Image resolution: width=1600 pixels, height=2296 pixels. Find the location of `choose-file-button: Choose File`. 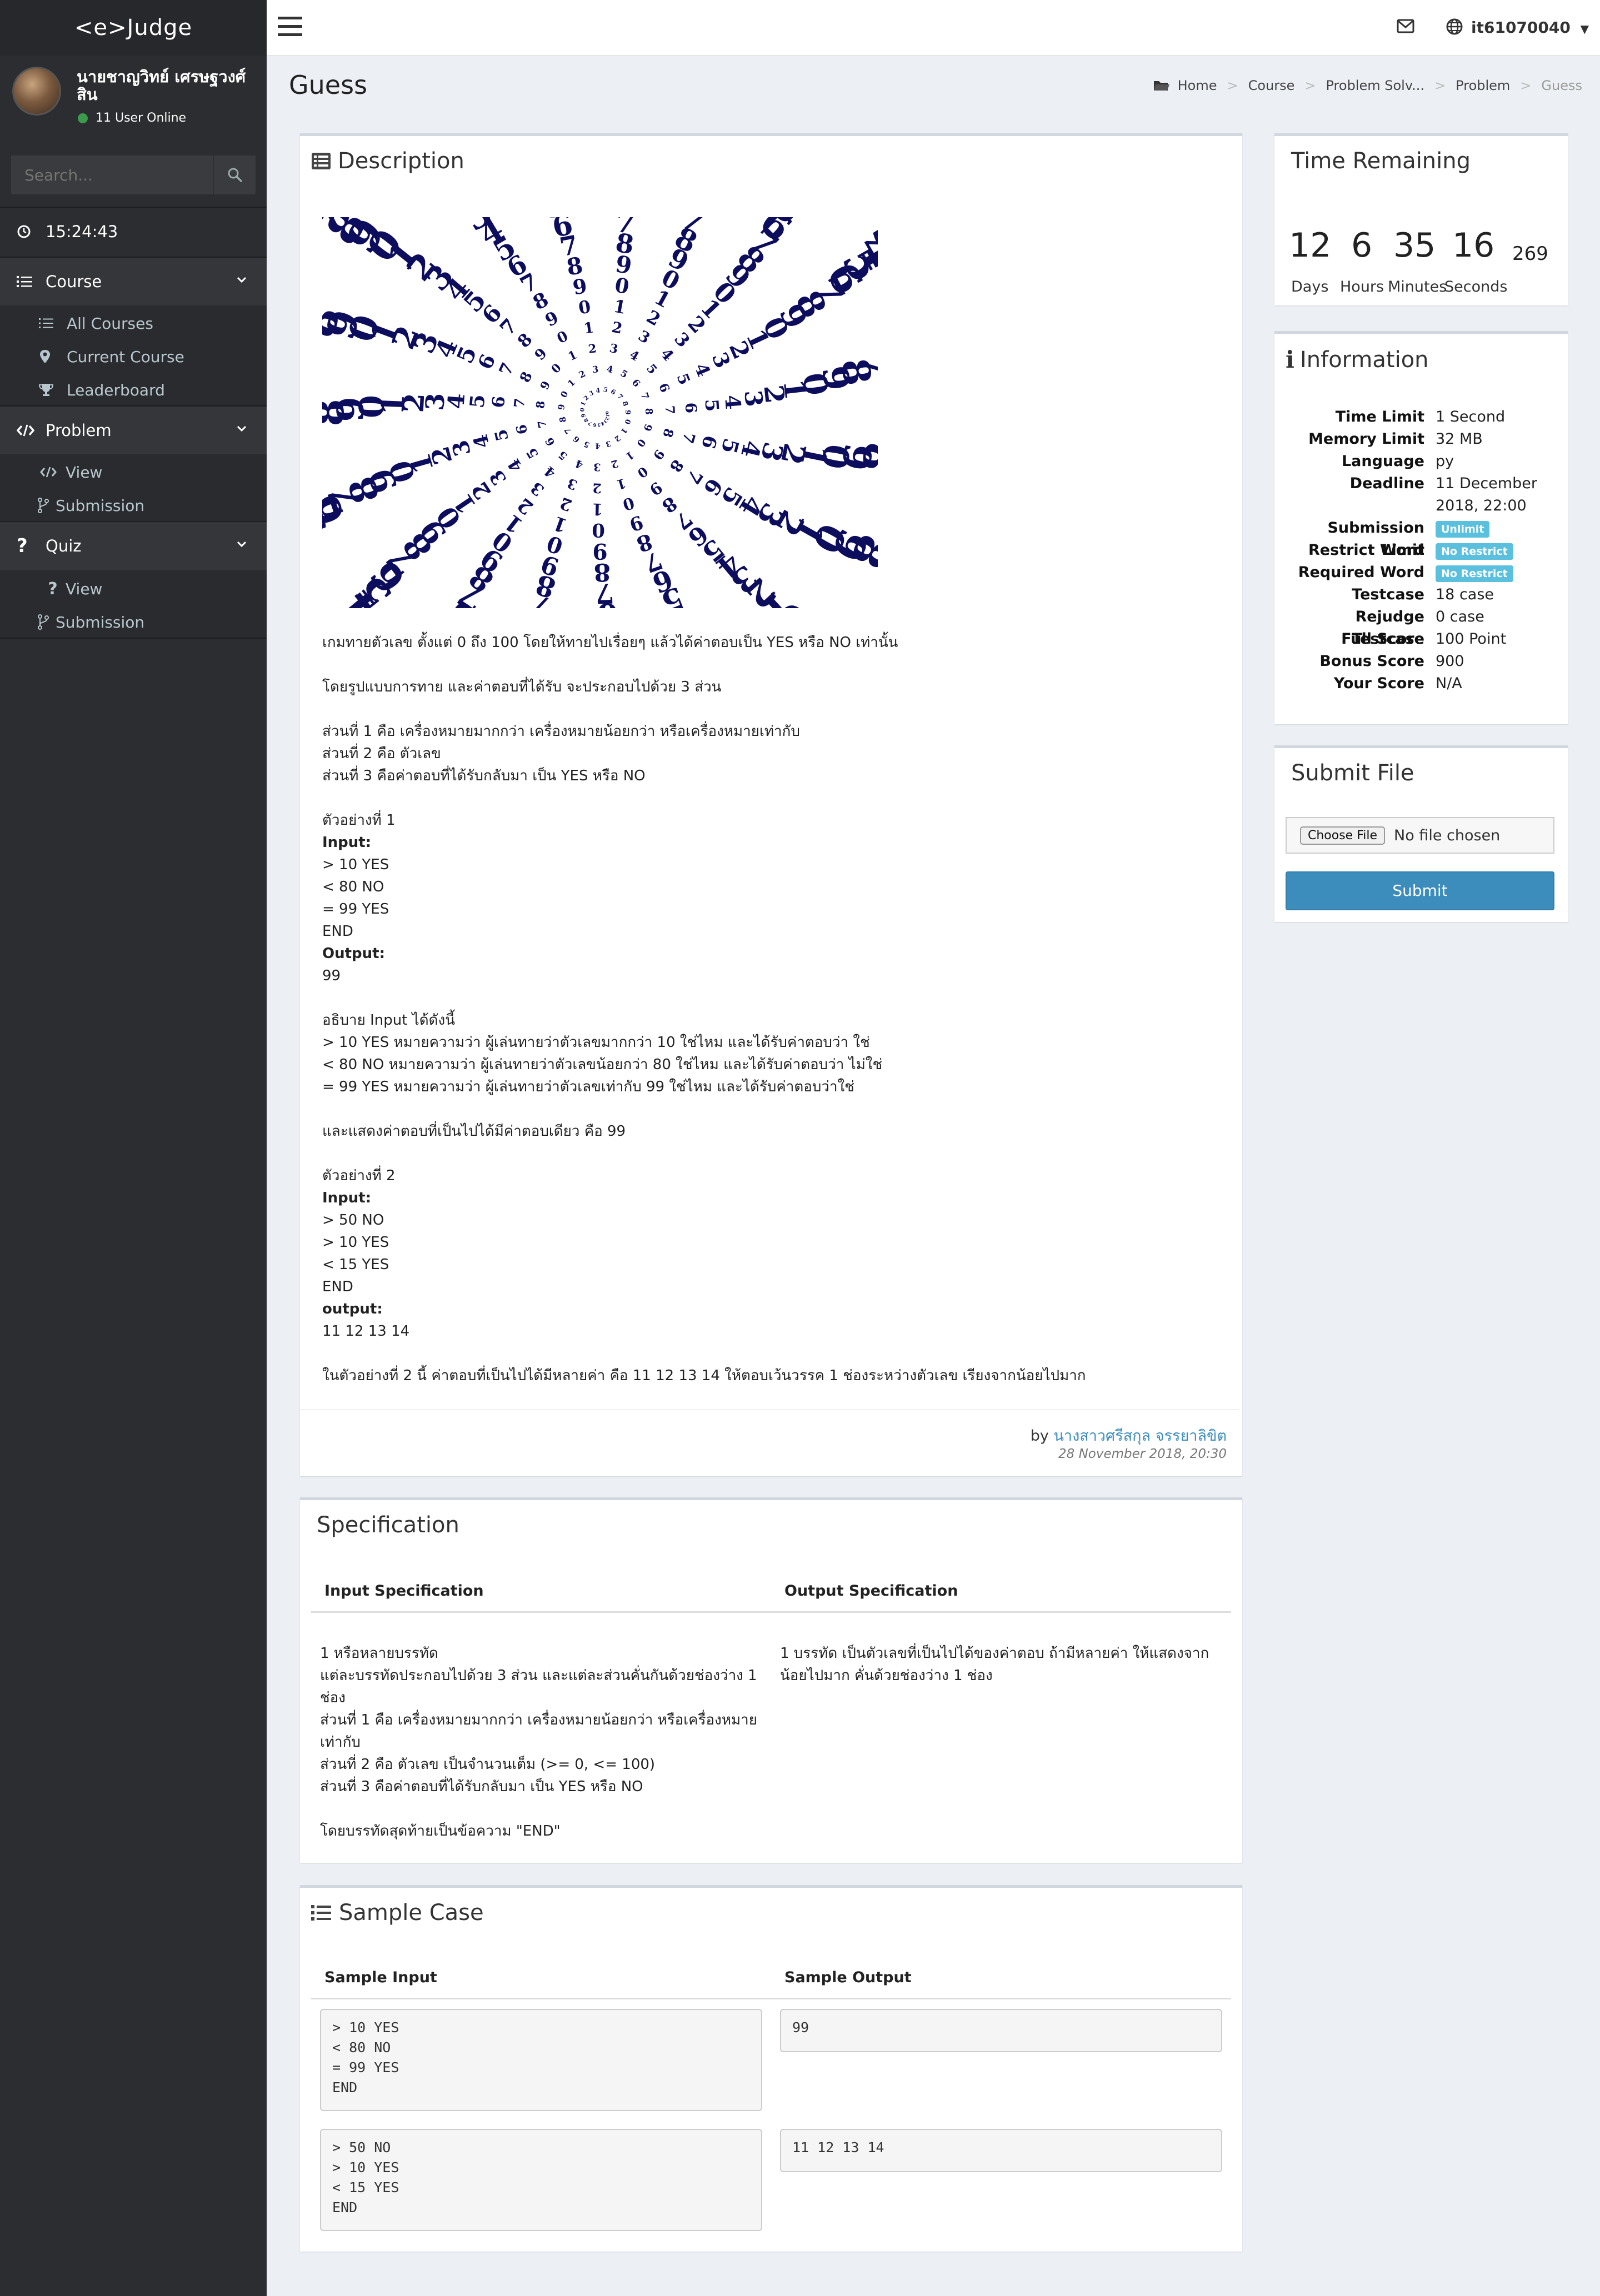

choose-file-button: Choose File is located at coordinates (1343, 835).